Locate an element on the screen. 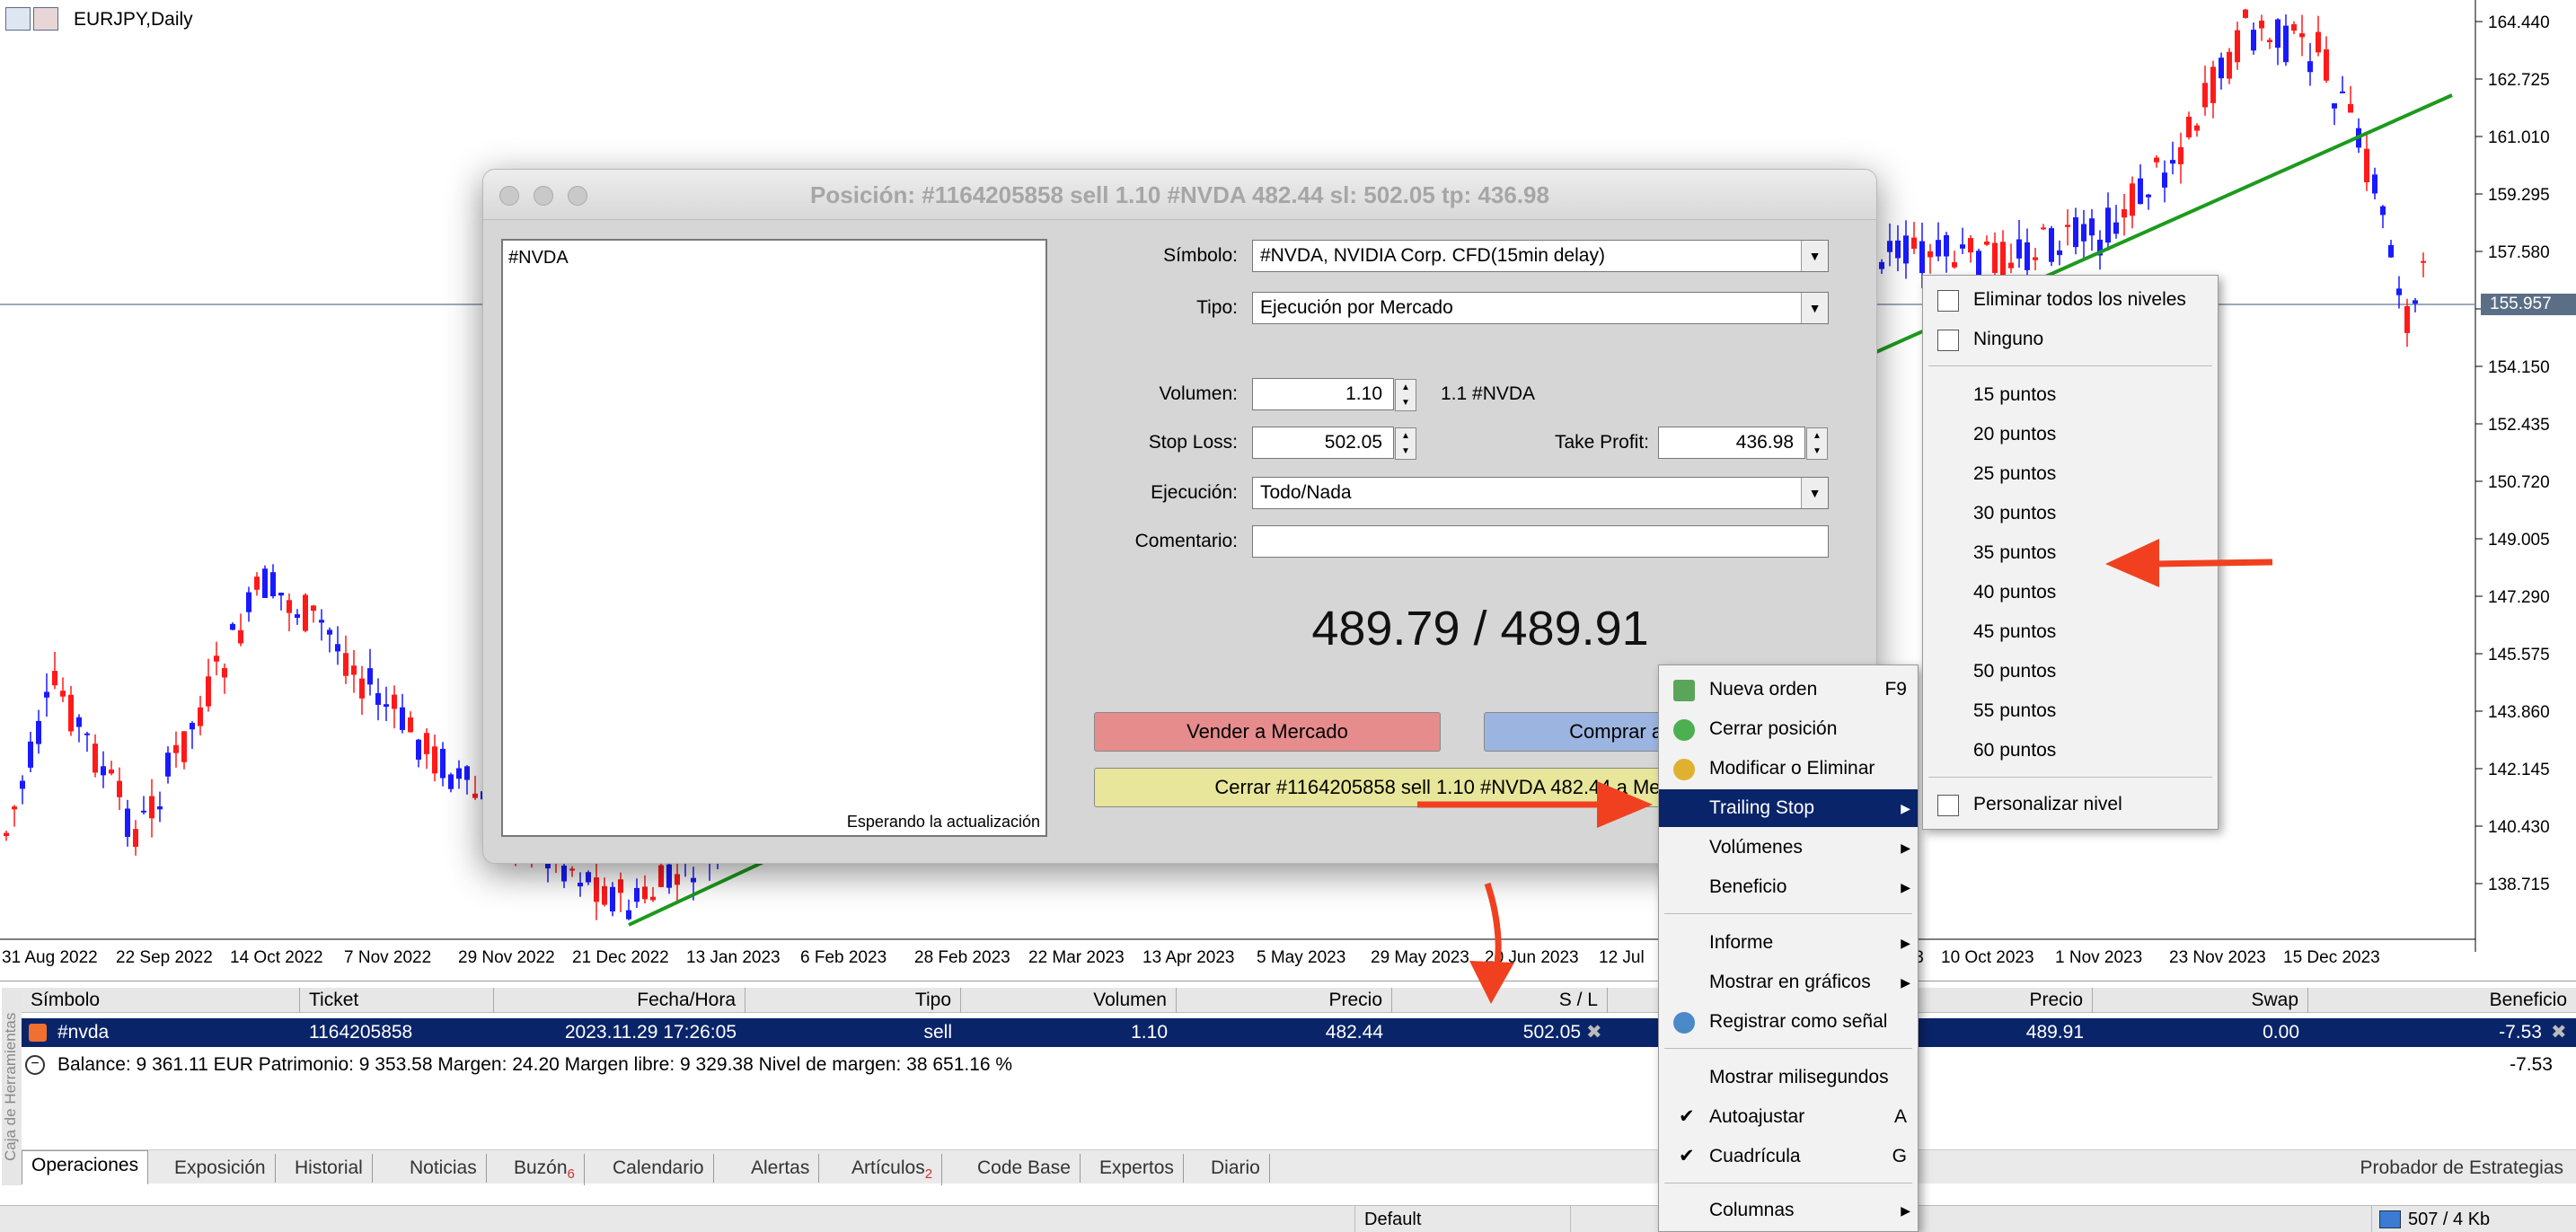 This screenshot has height=1232, width=2576. arrow-to-trailing-stop is located at coordinates (1535, 804).